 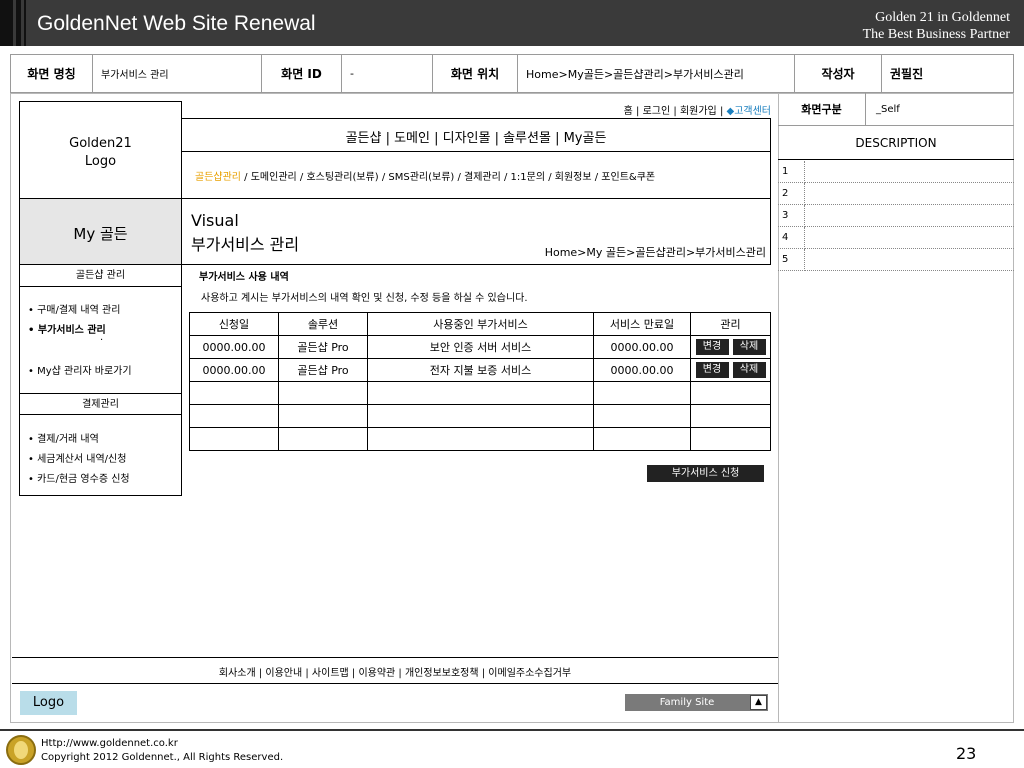 What do you see at coordinates (888, 109) in the screenshot?
I see `screen-type-value: _Self` at bounding box center [888, 109].